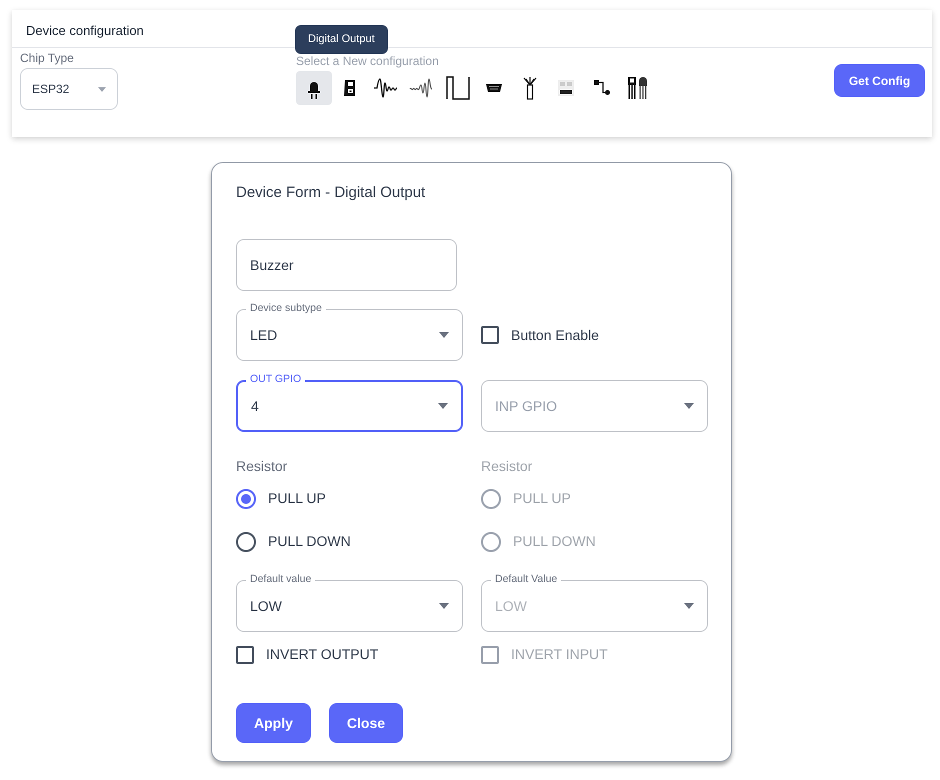  Describe the element at coordinates (47, 58) in the screenshot. I see `field-label: Chip Type` at that location.